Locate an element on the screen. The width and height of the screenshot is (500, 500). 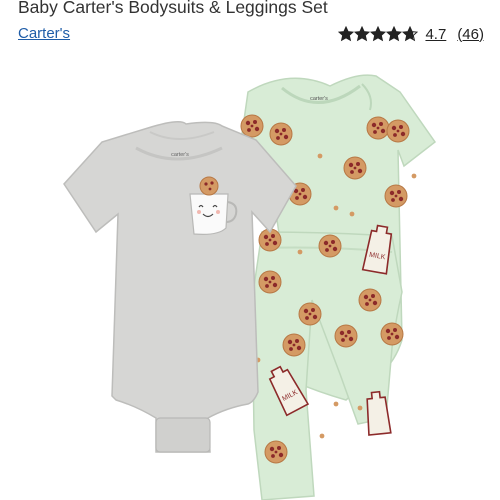
product-title: Baby Carter's Bodysuits & Leggings Set is located at coordinates (173, 8).